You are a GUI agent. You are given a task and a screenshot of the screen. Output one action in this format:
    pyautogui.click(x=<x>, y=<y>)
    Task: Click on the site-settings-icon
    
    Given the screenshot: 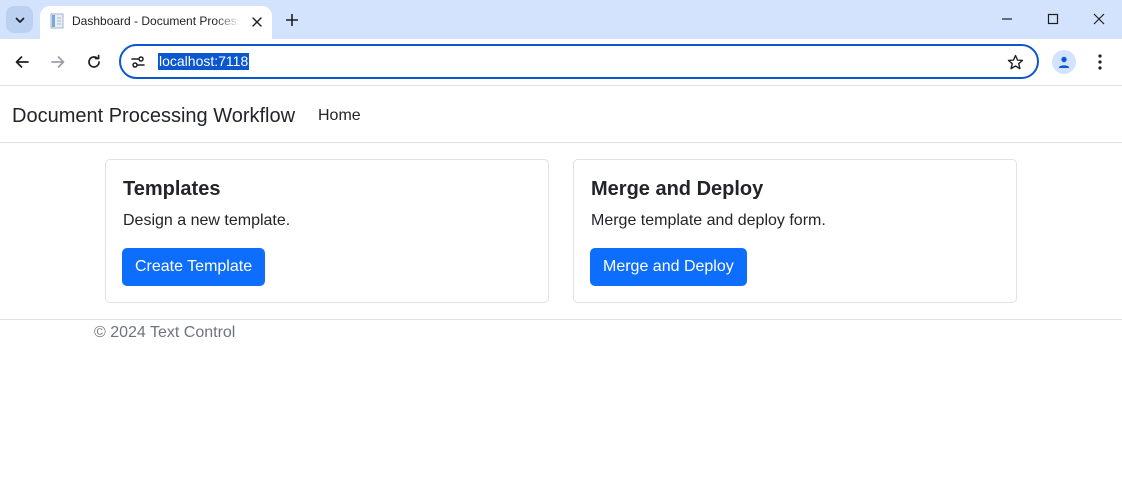 What is the action you would take?
    pyautogui.click(x=138, y=62)
    